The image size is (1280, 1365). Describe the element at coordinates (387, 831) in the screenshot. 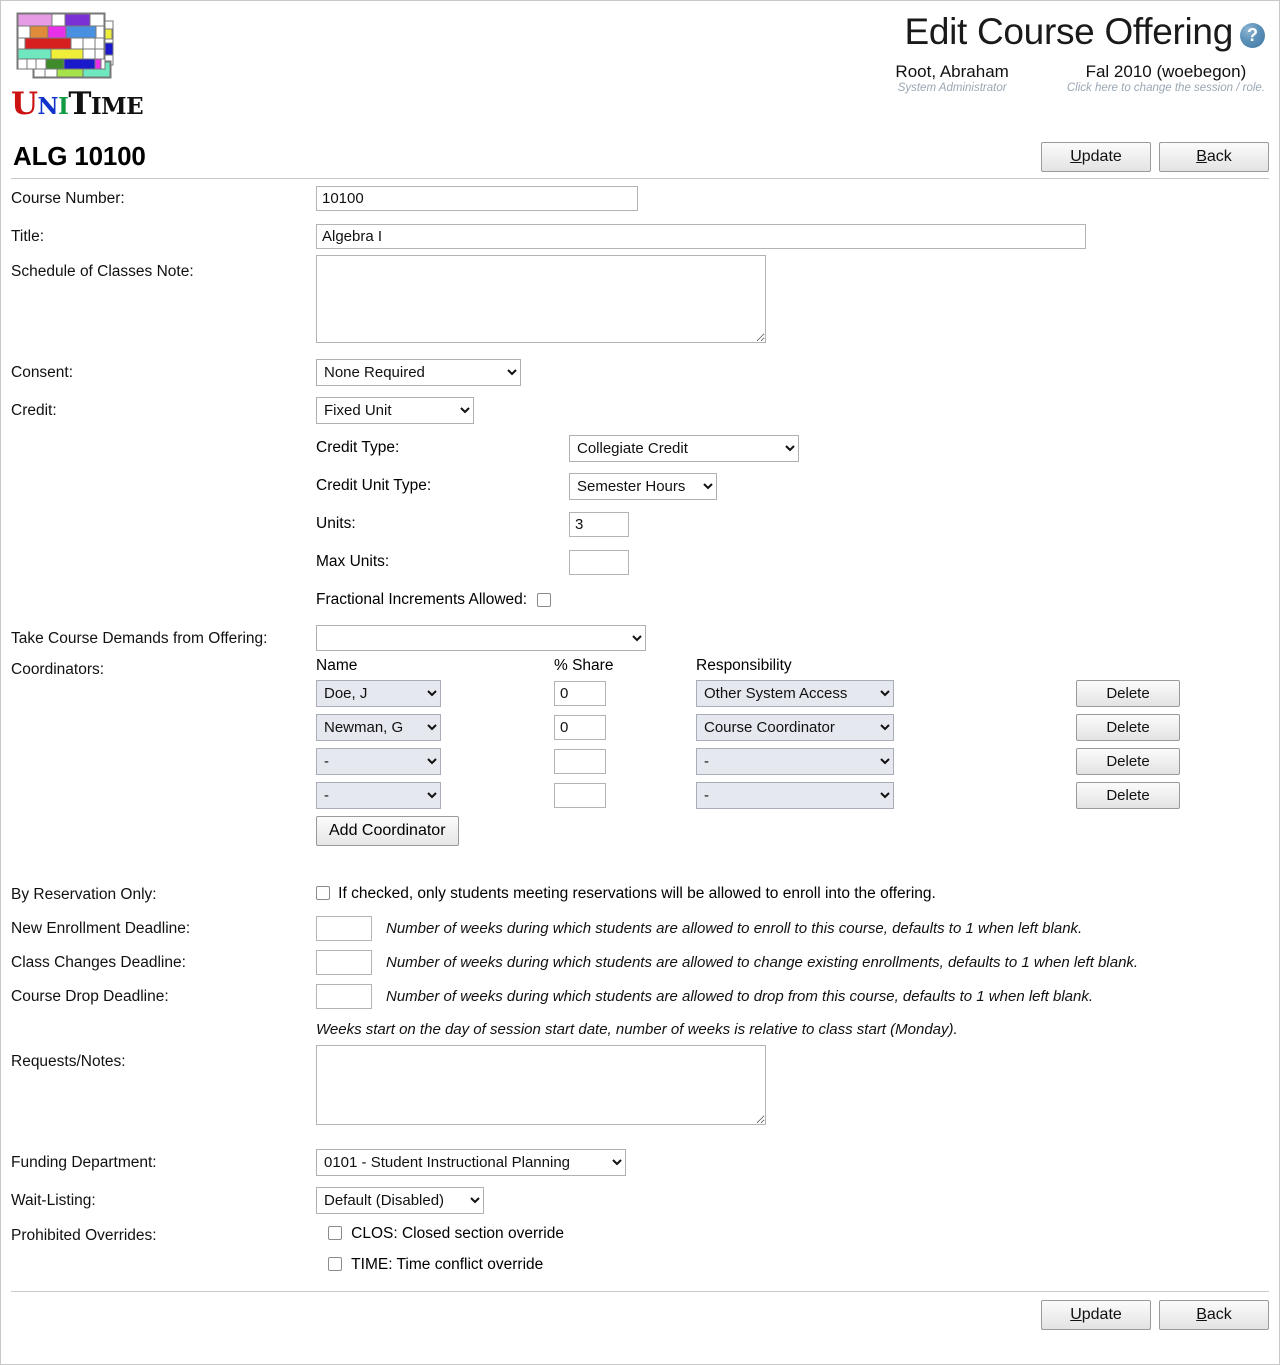

I see `add-coordinator-button: Add Coordinator` at that location.